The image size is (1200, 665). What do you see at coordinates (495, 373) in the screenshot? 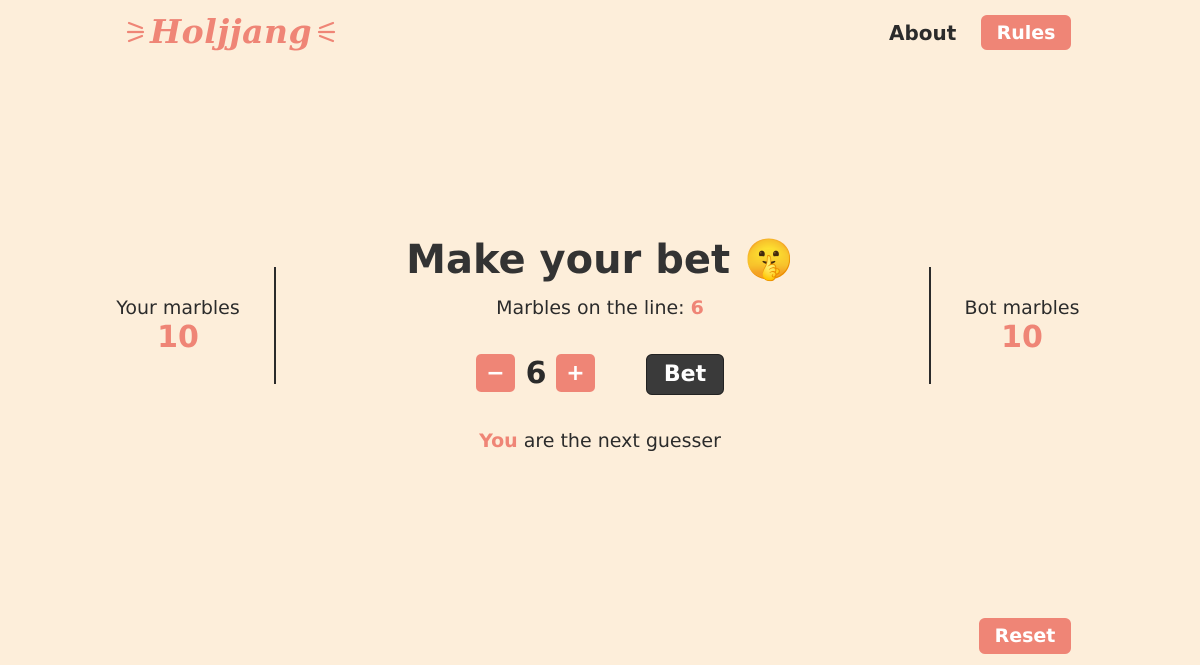
I see `decrement-button: −` at bounding box center [495, 373].